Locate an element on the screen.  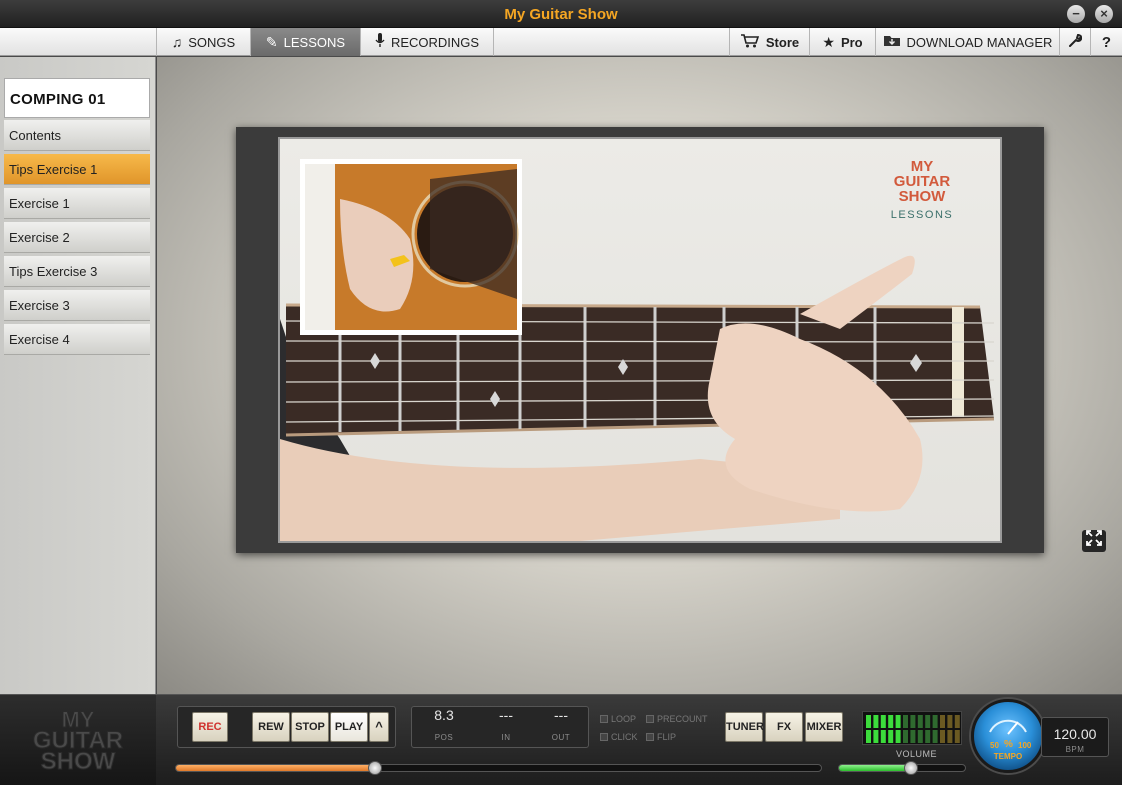
tab-lessons: ✎ LESSONS is located at coordinates (305, 42).